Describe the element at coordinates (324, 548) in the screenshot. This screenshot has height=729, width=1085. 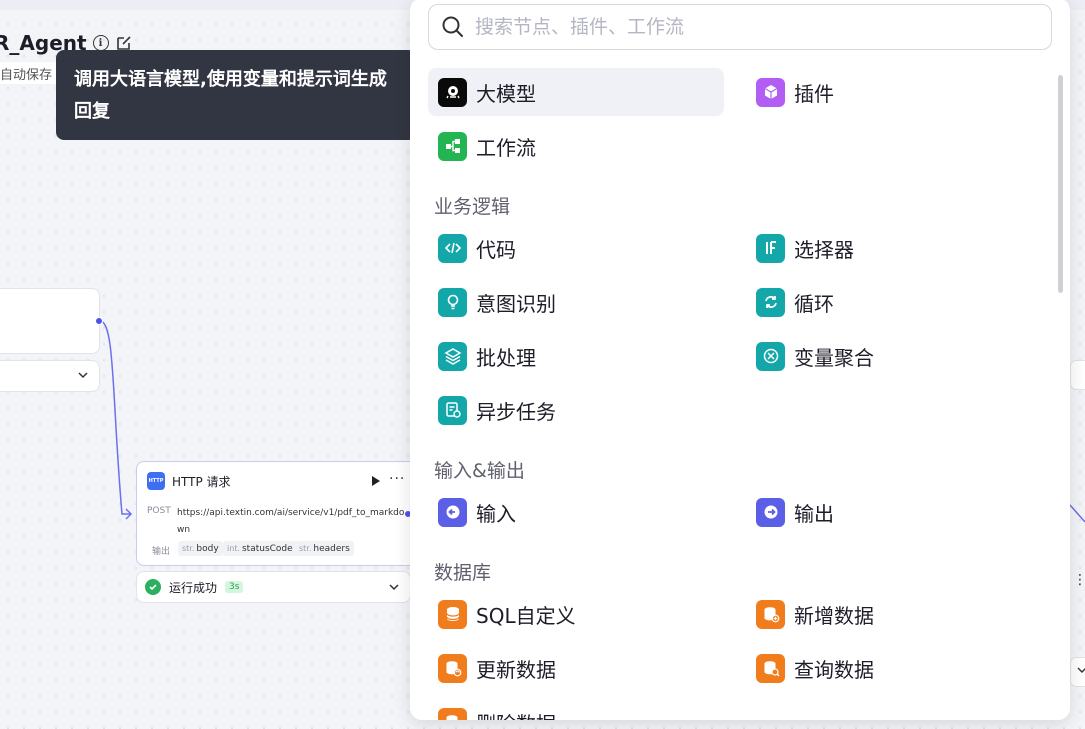
I see `output-tag-headers: str. headers` at that location.